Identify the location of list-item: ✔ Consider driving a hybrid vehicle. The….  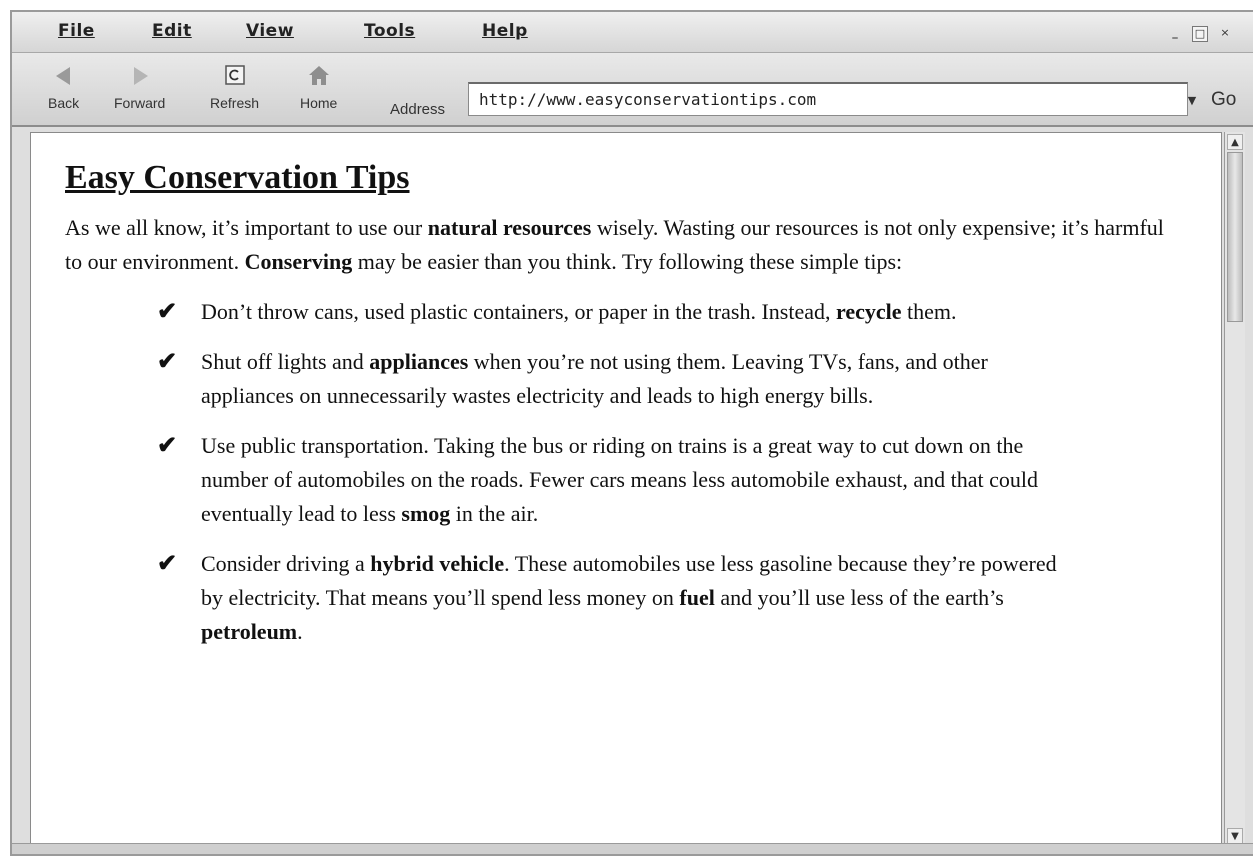
(619, 598).